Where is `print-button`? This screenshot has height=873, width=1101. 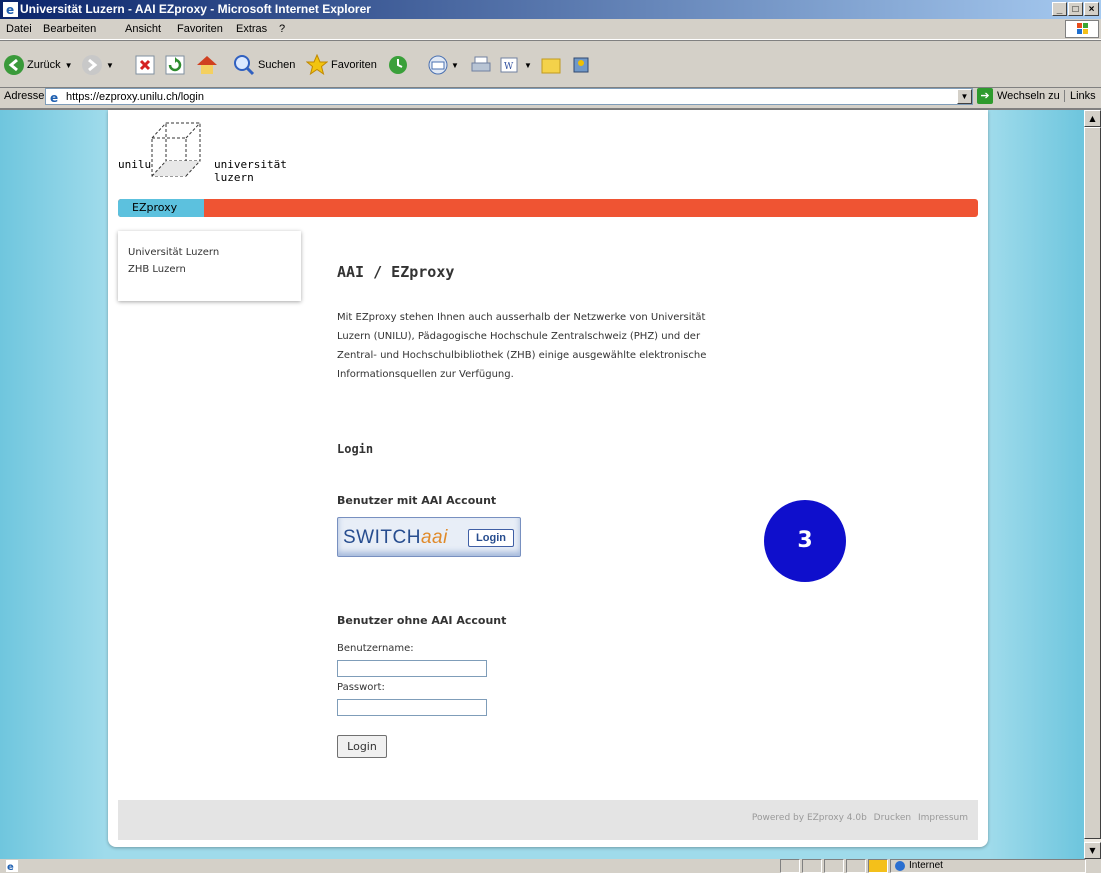
print-button is located at coordinates (481, 65).